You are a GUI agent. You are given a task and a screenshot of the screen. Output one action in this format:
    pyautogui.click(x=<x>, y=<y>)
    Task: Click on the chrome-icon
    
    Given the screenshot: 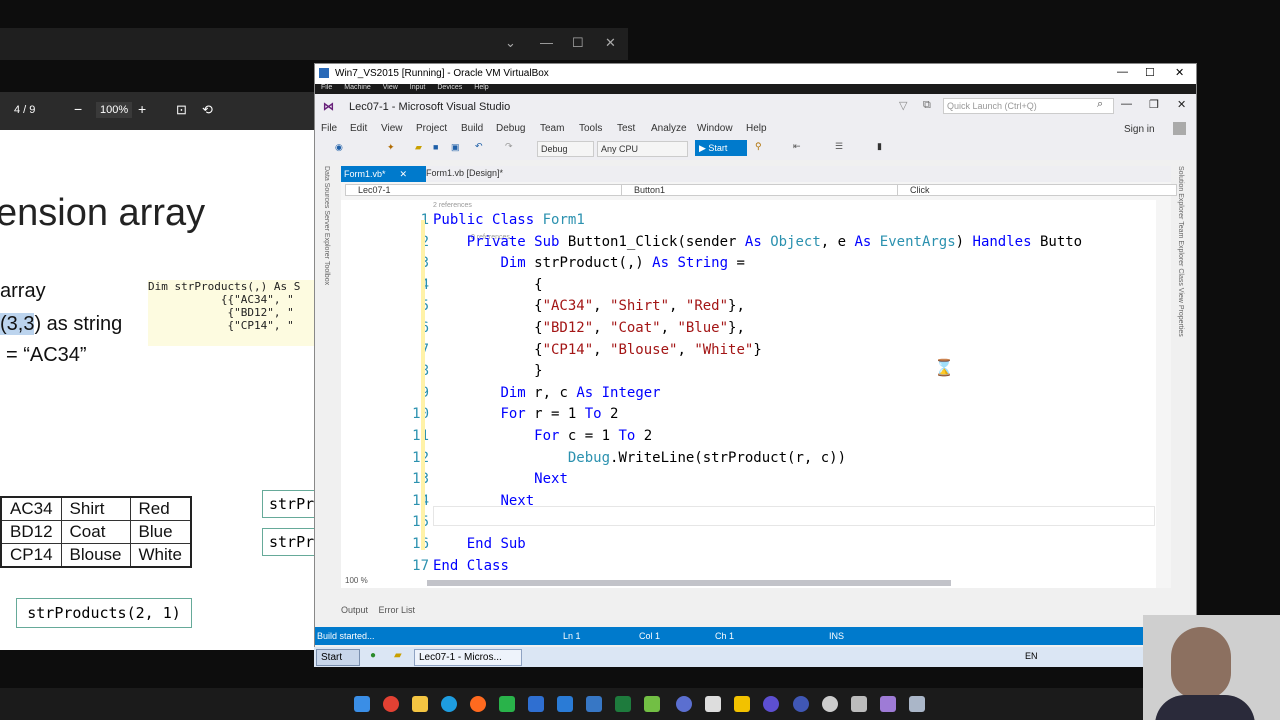 What is the action you would take?
    pyautogui.click(x=391, y=704)
    